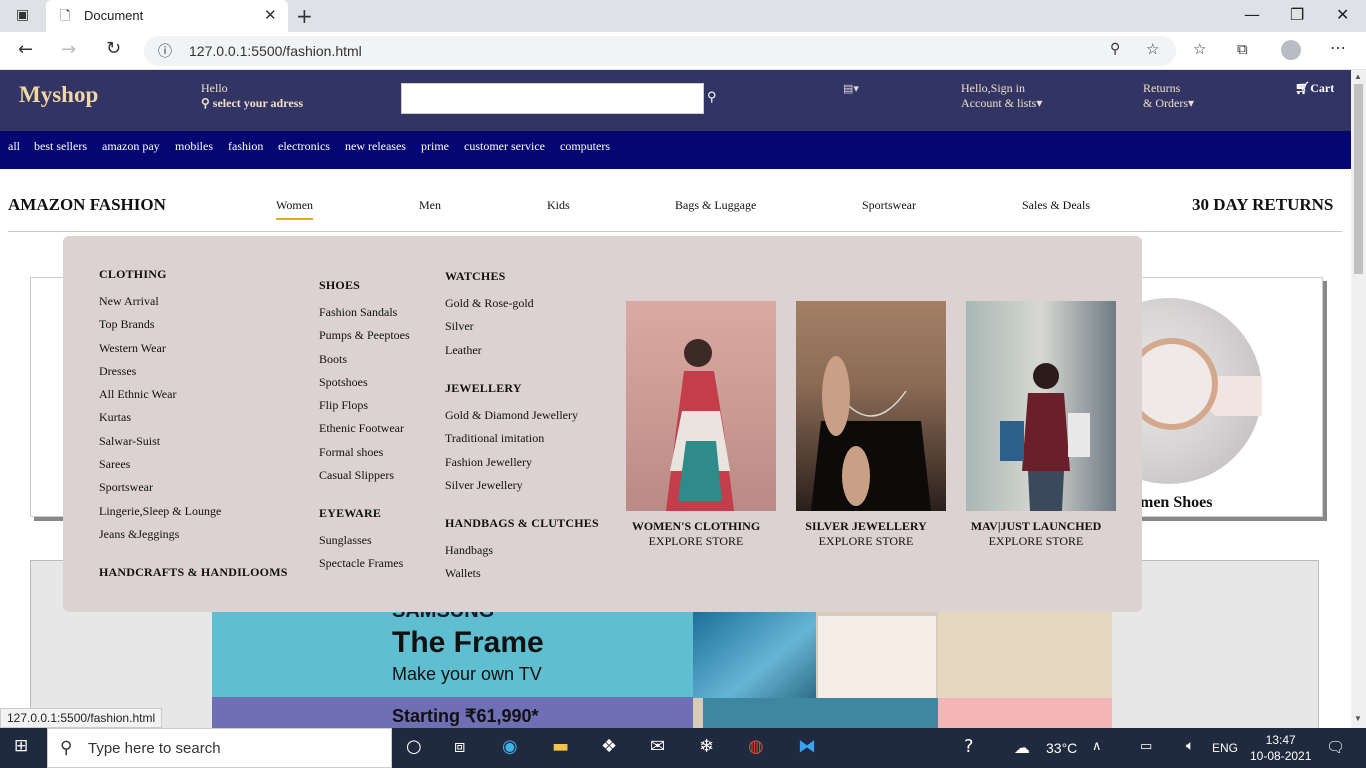 This screenshot has height=768, width=1366. What do you see at coordinates (1280, 748) in the screenshot?
I see `taskbar-clock: 13:47 10-08-2021` at bounding box center [1280, 748].